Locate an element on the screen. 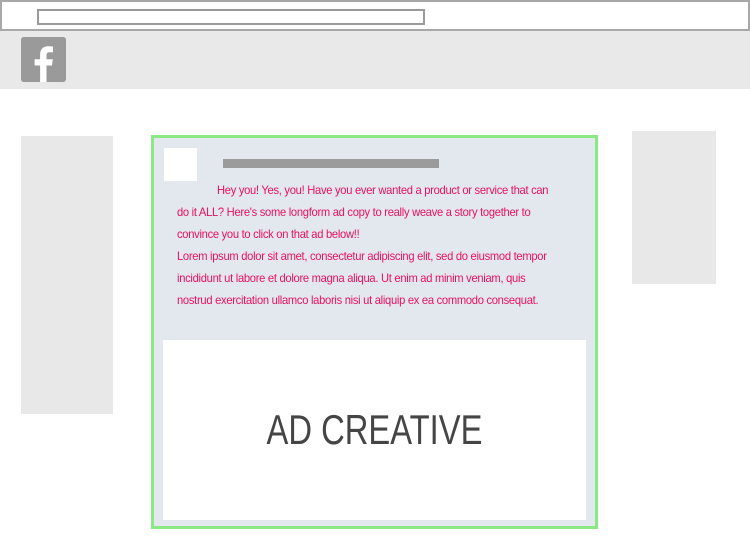 Image resolution: width=750 pixels, height=550 pixels. site-header is located at coordinates (375, 60).